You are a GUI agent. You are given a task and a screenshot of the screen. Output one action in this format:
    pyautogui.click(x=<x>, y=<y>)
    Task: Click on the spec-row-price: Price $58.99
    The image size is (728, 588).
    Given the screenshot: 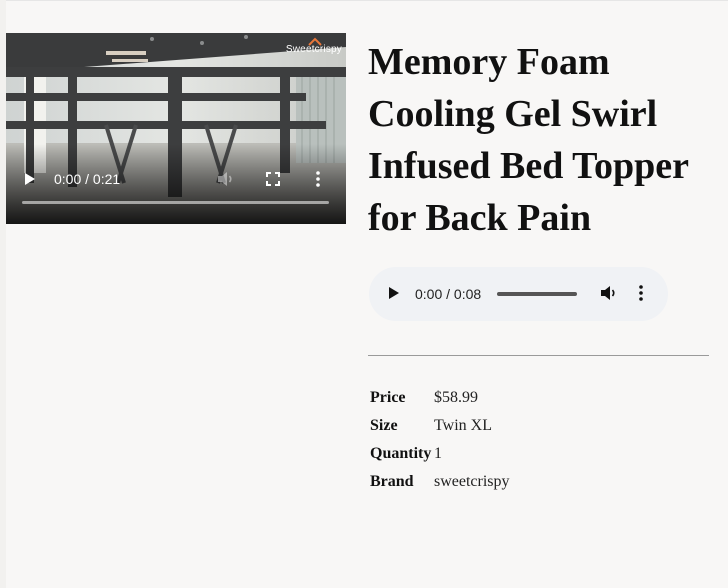 What is the action you would take?
    pyautogui.click(x=439, y=398)
    